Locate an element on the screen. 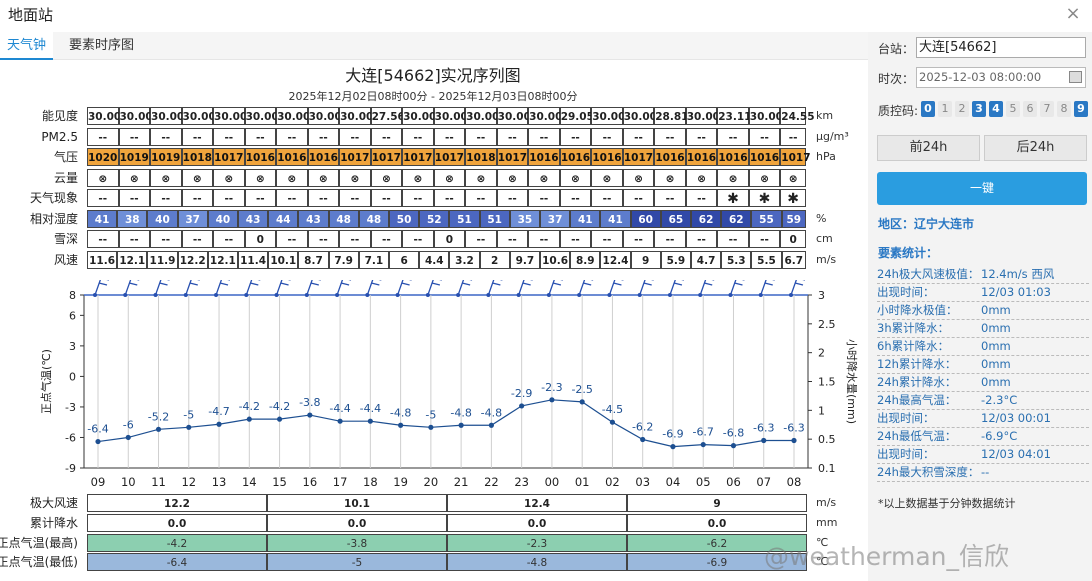 Image resolution: width=1092 pixels, height=581 pixels. x-tick-label: 23 is located at coordinates (521, 482).